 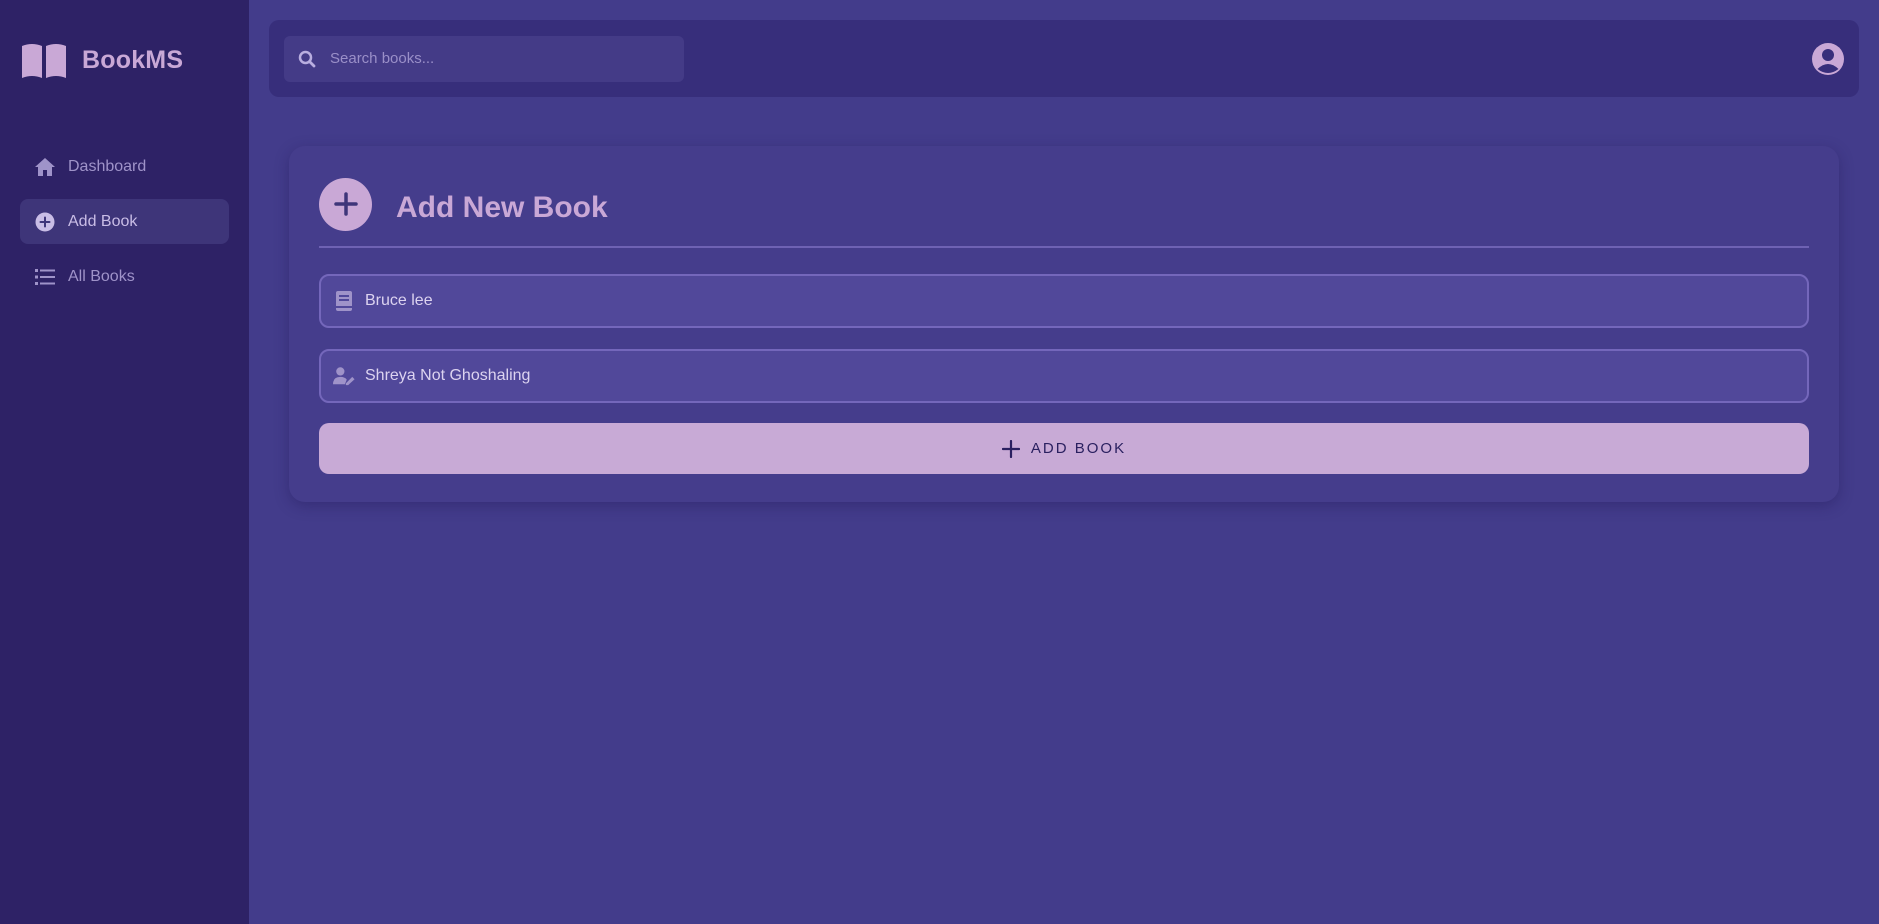 I want to click on sidebar-item-label: All Books, so click(x=101, y=276).